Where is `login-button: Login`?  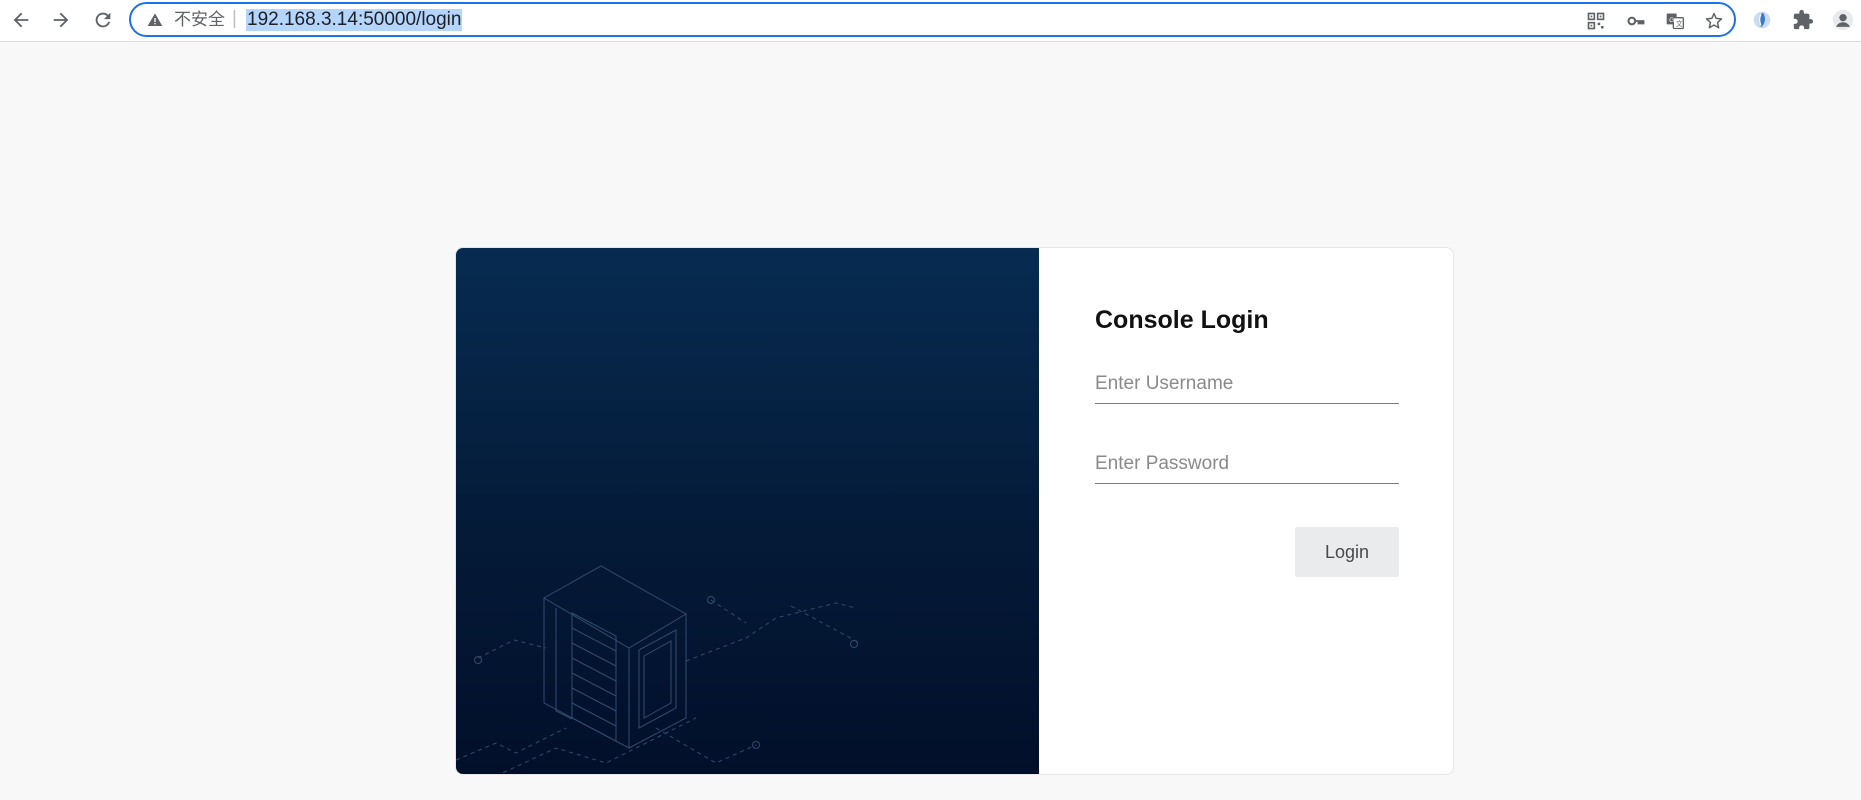
login-button: Login is located at coordinates (1347, 552).